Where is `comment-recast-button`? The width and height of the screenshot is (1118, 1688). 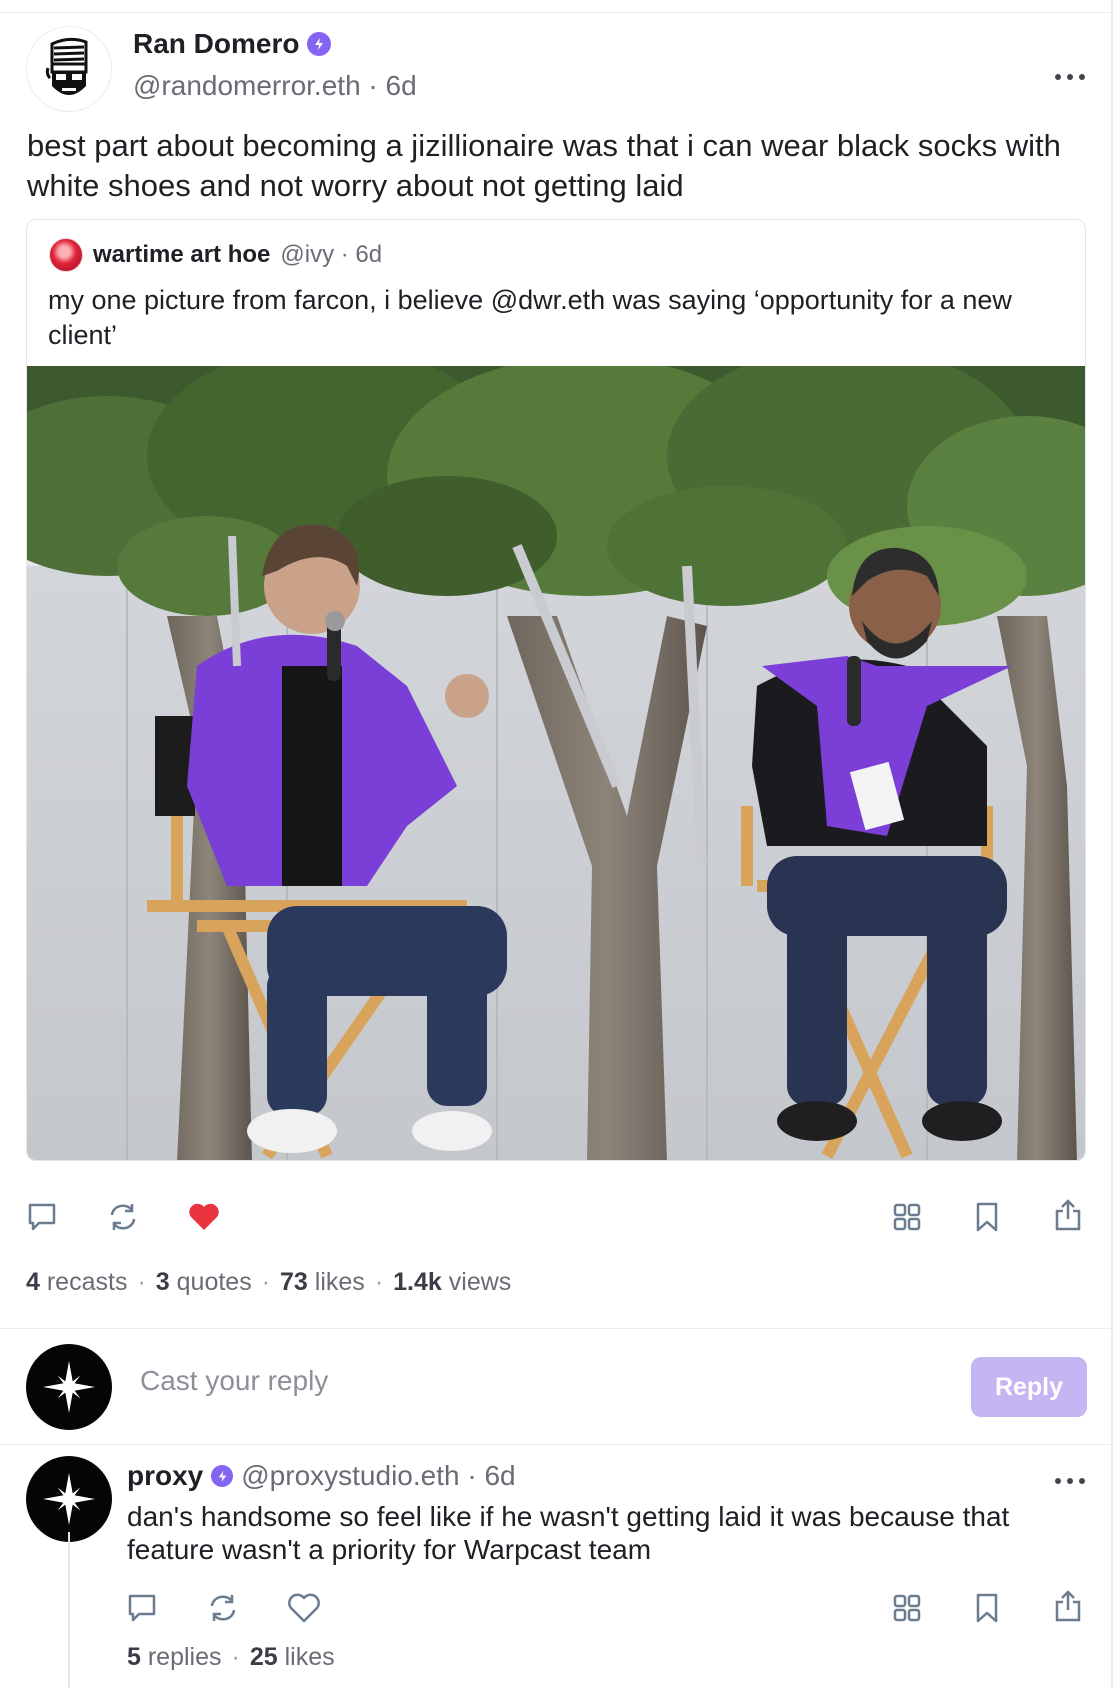
comment-recast-button is located at coordinates (223, 1608).